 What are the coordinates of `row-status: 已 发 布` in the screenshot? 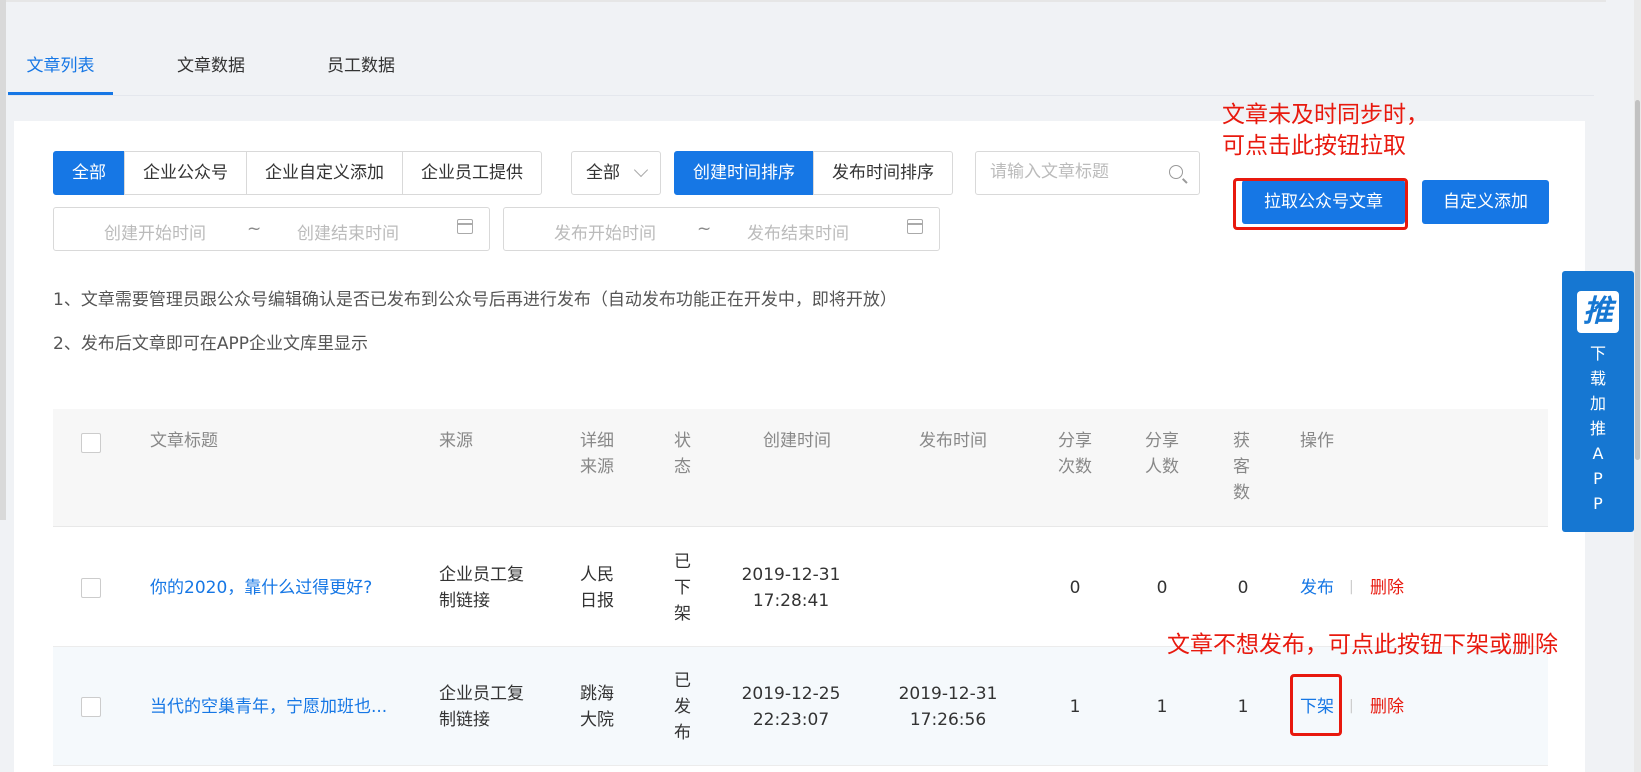 It's located at (682, 707).